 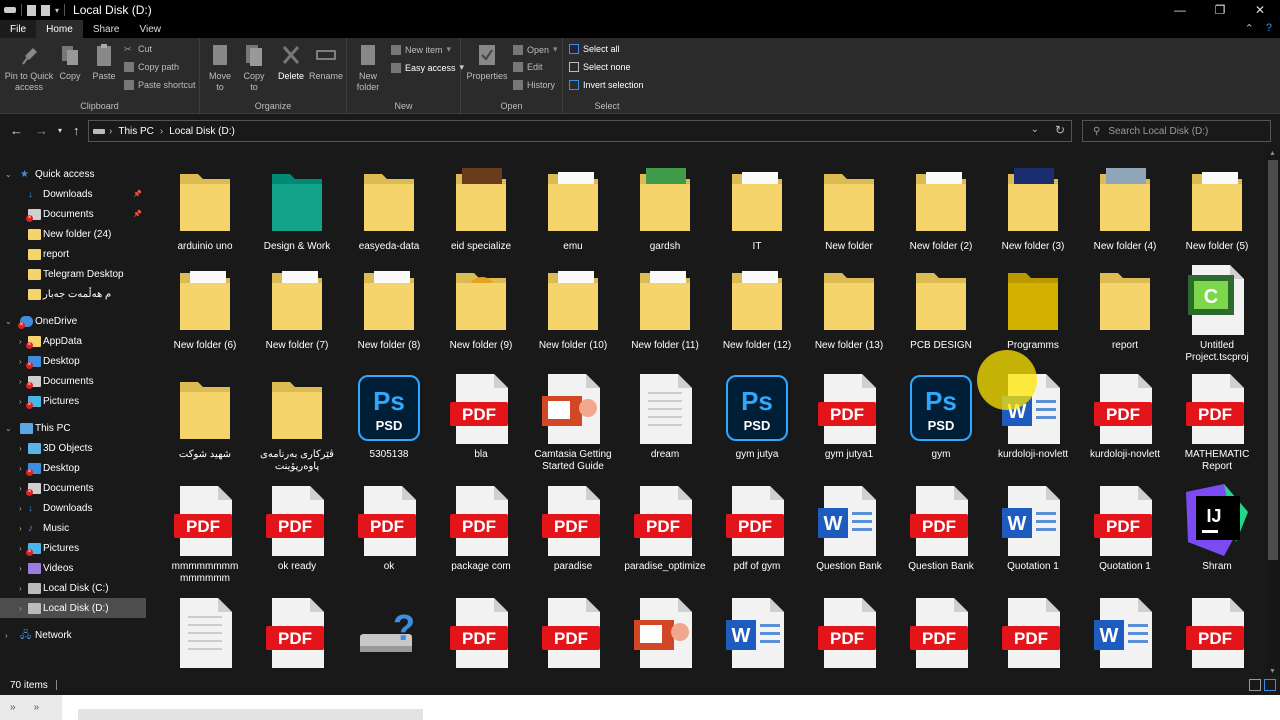 What do you see at coordinates (202, 131) in the screenshot?
I see `breadcrumb-local-disk-d: Local Disk (D:)` at bounding box center [202, 131].